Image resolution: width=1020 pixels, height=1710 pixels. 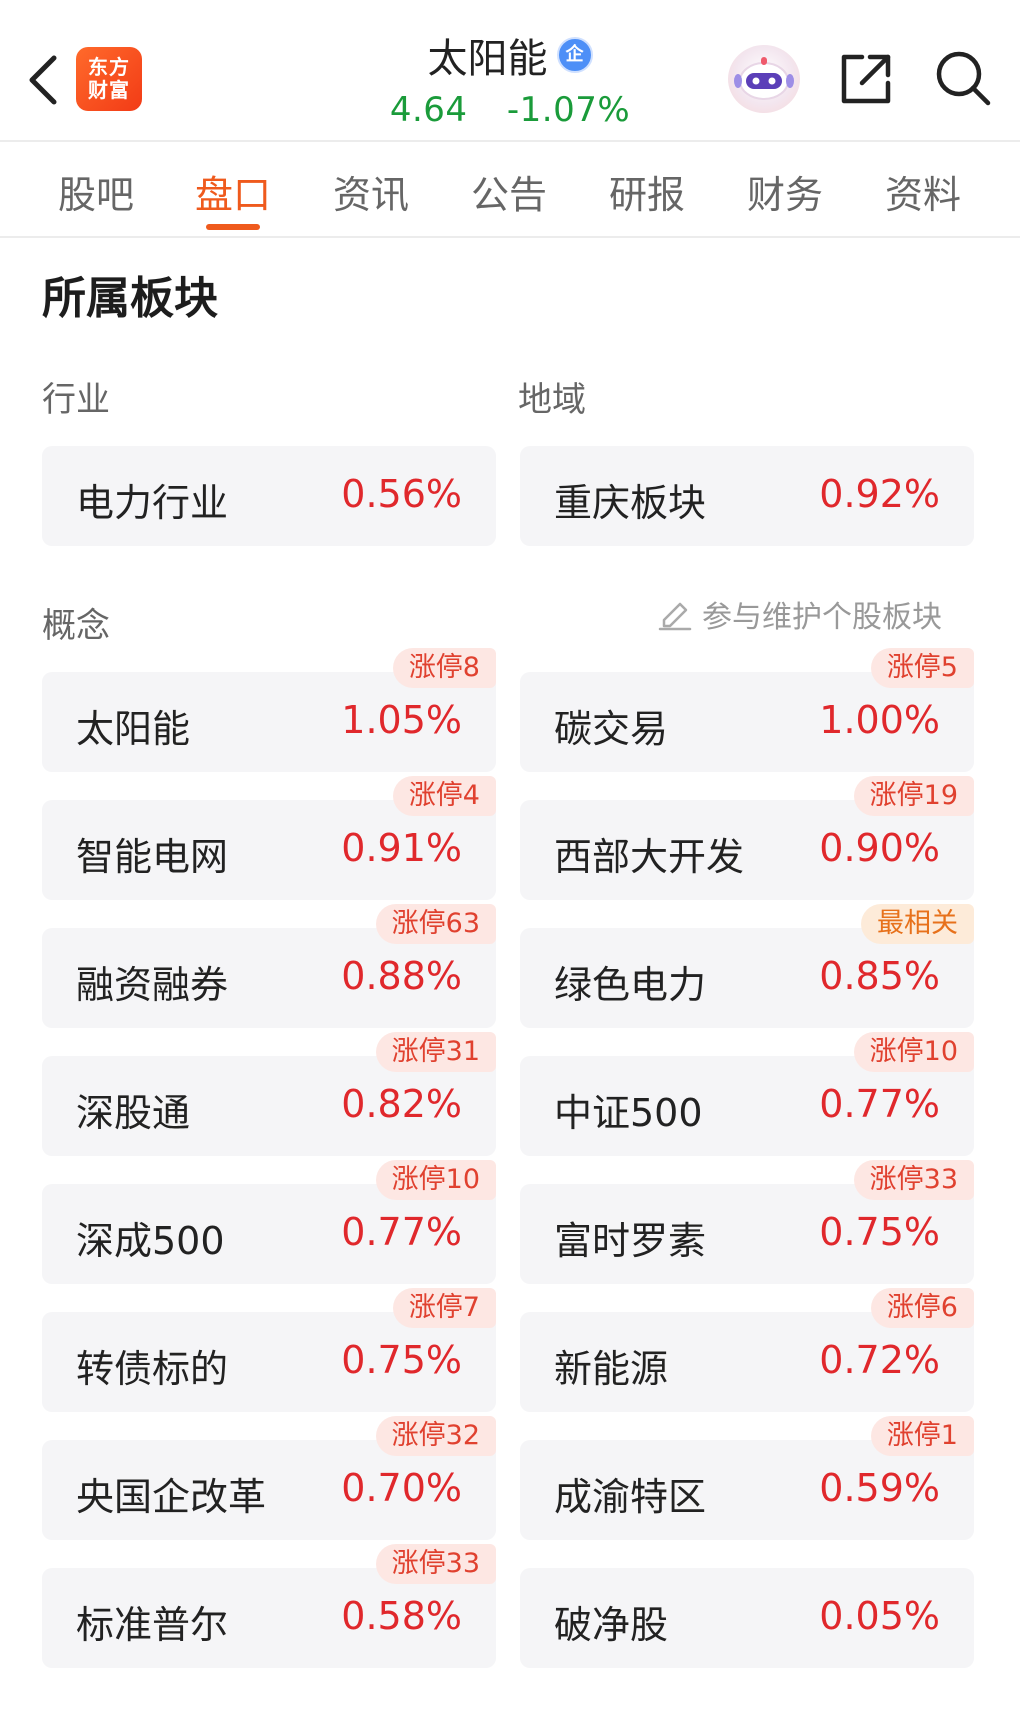 What do you see at coordinates (879, 848) in the screenshot?
I see `sector-change: 0.90%` at bounding box center [879, 848].